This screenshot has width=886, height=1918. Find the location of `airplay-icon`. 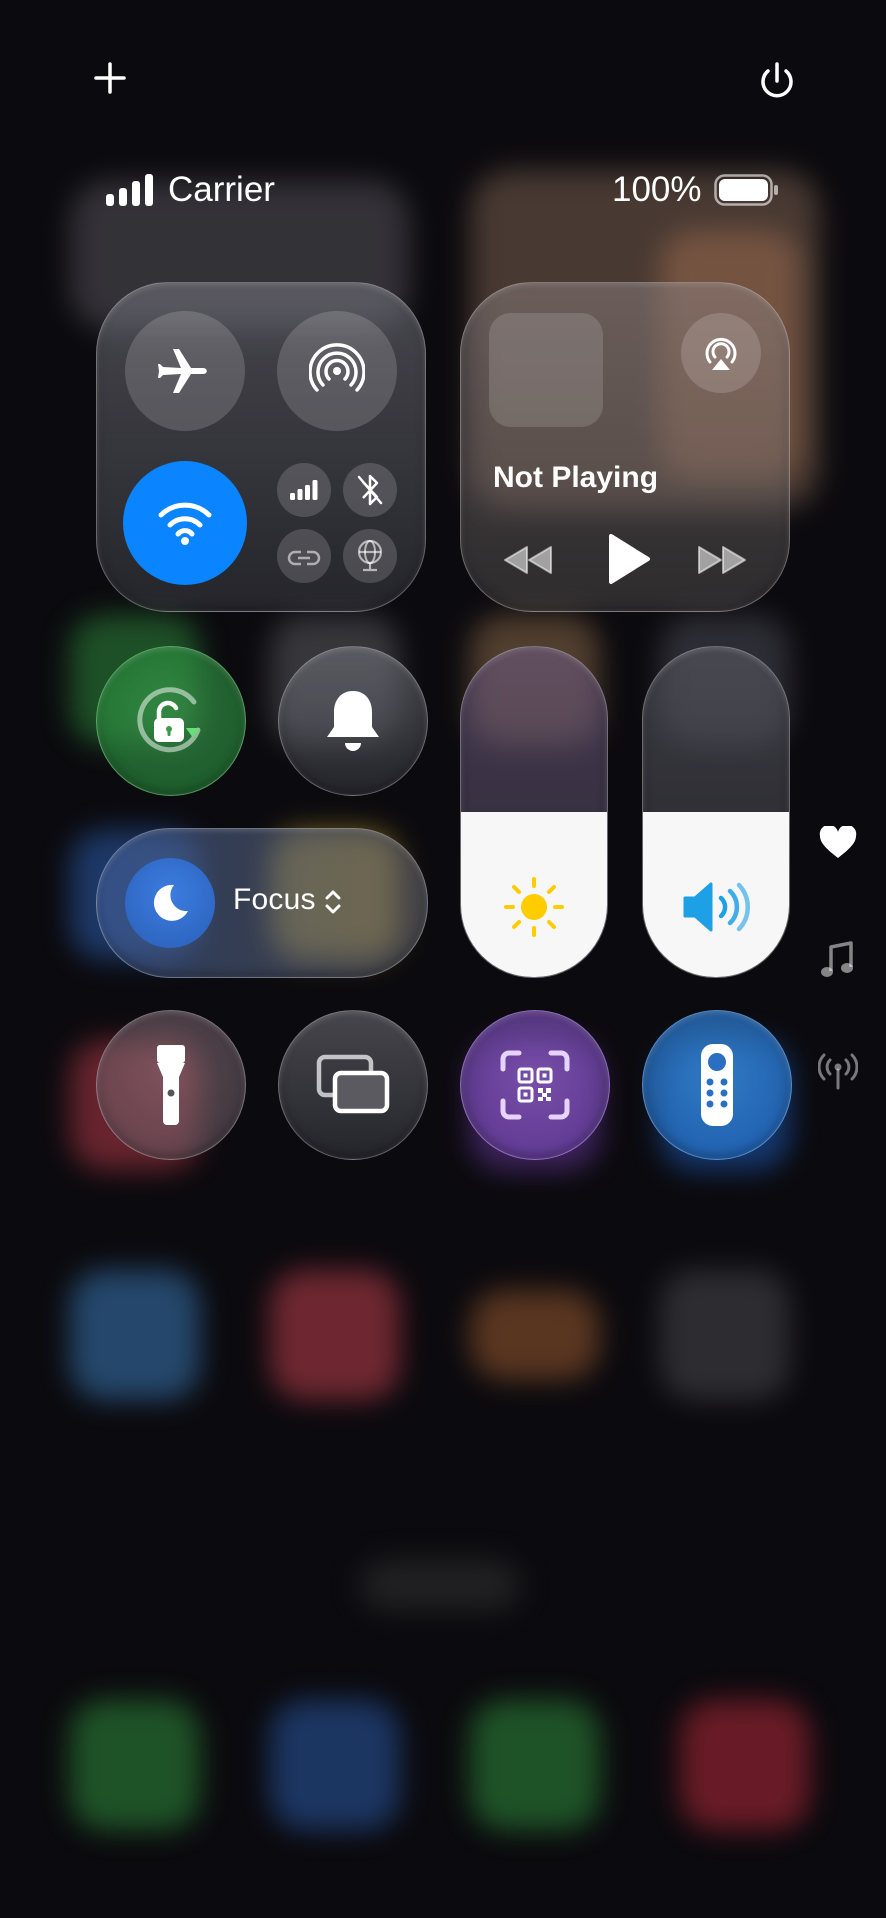

airplay-icon is located at coordinates (721, 353).